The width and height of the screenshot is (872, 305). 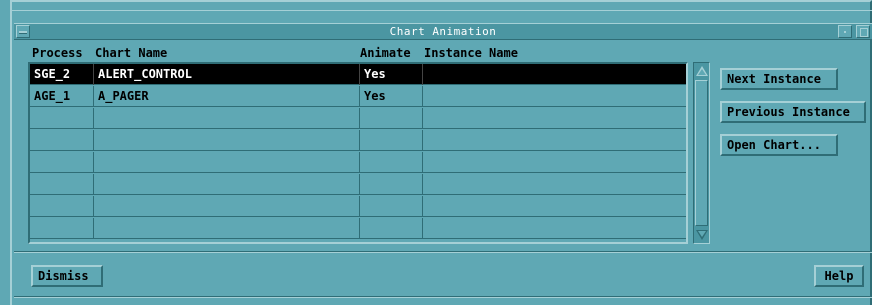 What do you see at coordinates (443, 297) in the screenshot?
I see `window-bottom-edge` at bounding box center [443, 297].